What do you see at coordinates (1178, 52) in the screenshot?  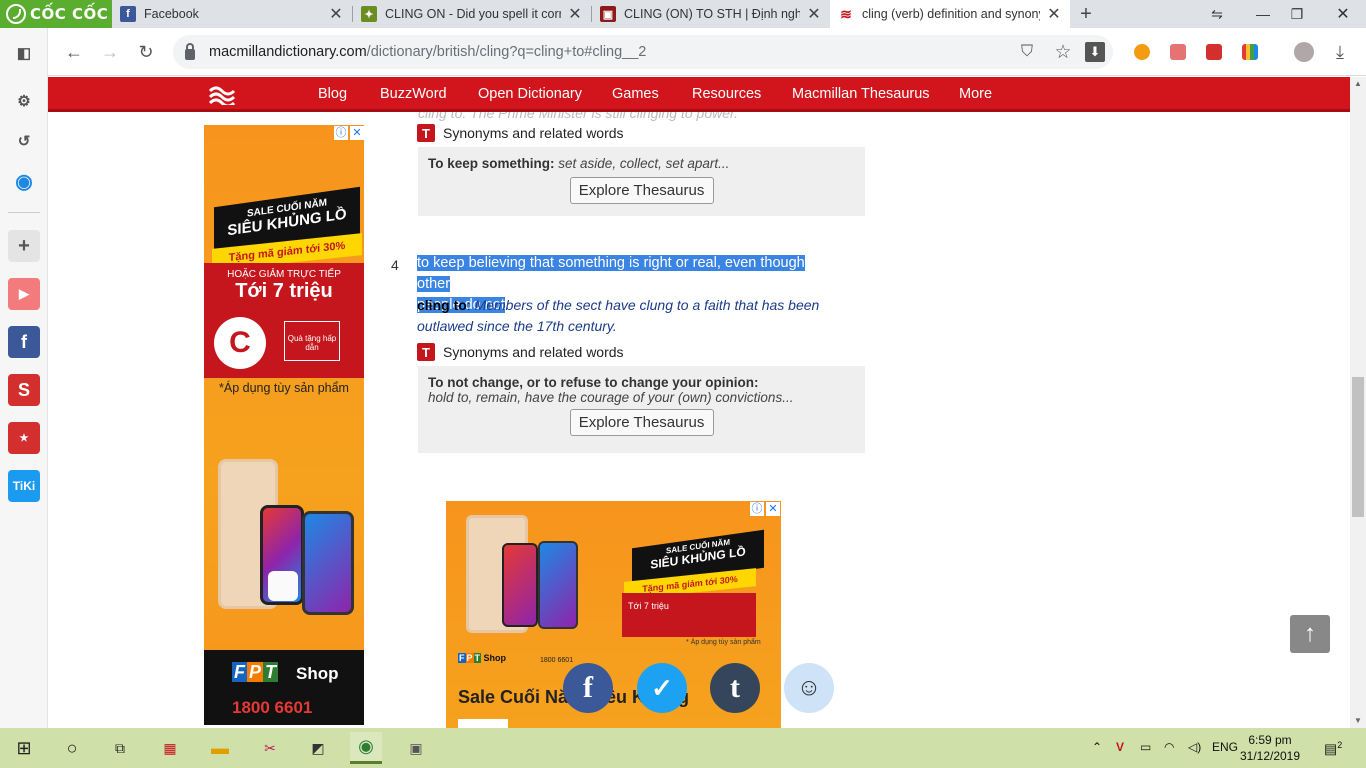 I see `extension-adblock-icon` at bounding box center [1178, 52].